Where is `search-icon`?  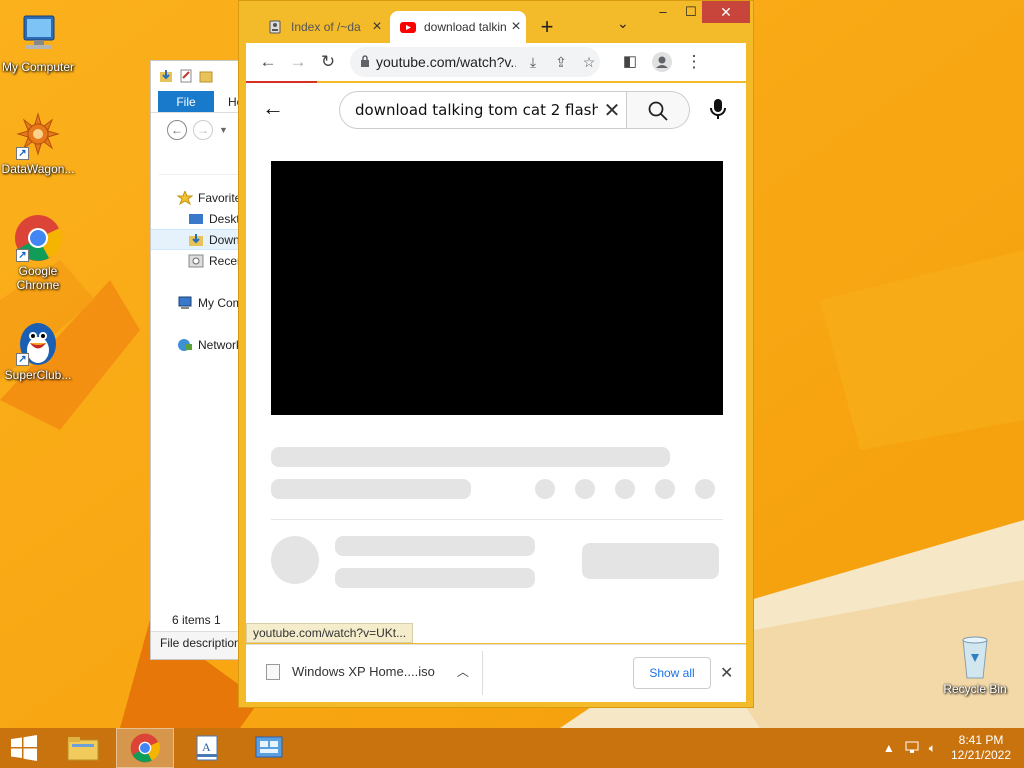
search-icon is located at coordinates (658, 111).